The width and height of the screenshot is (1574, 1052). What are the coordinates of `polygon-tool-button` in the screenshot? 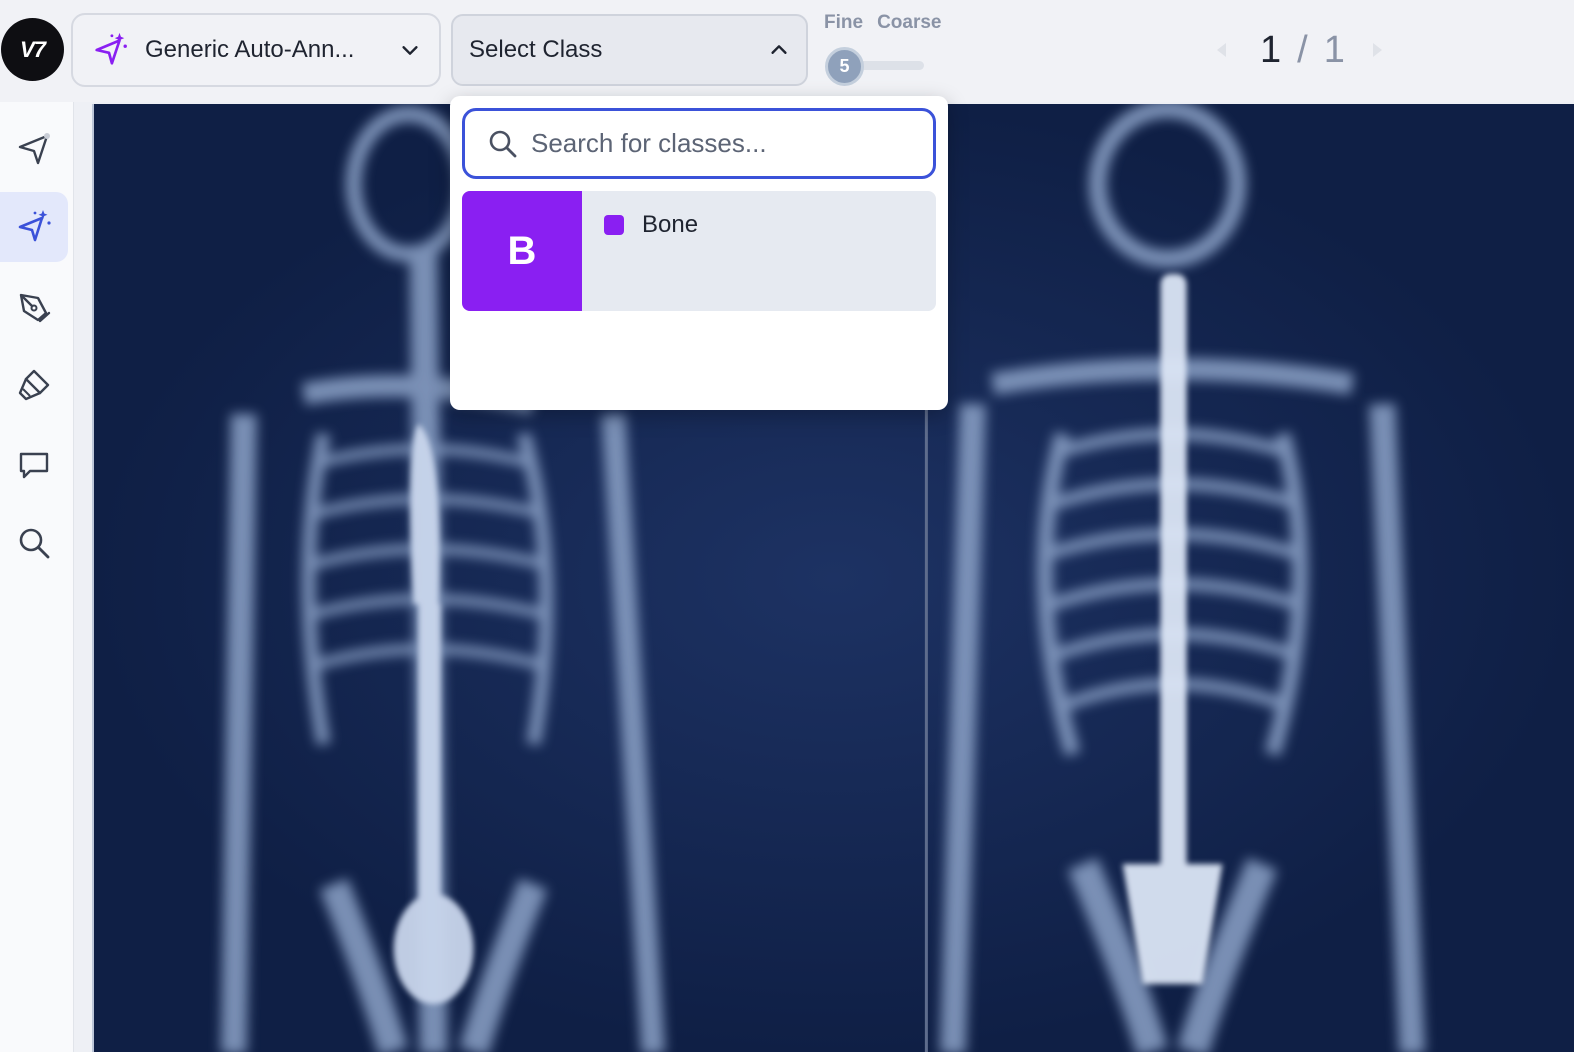 It's located at (34, 307).